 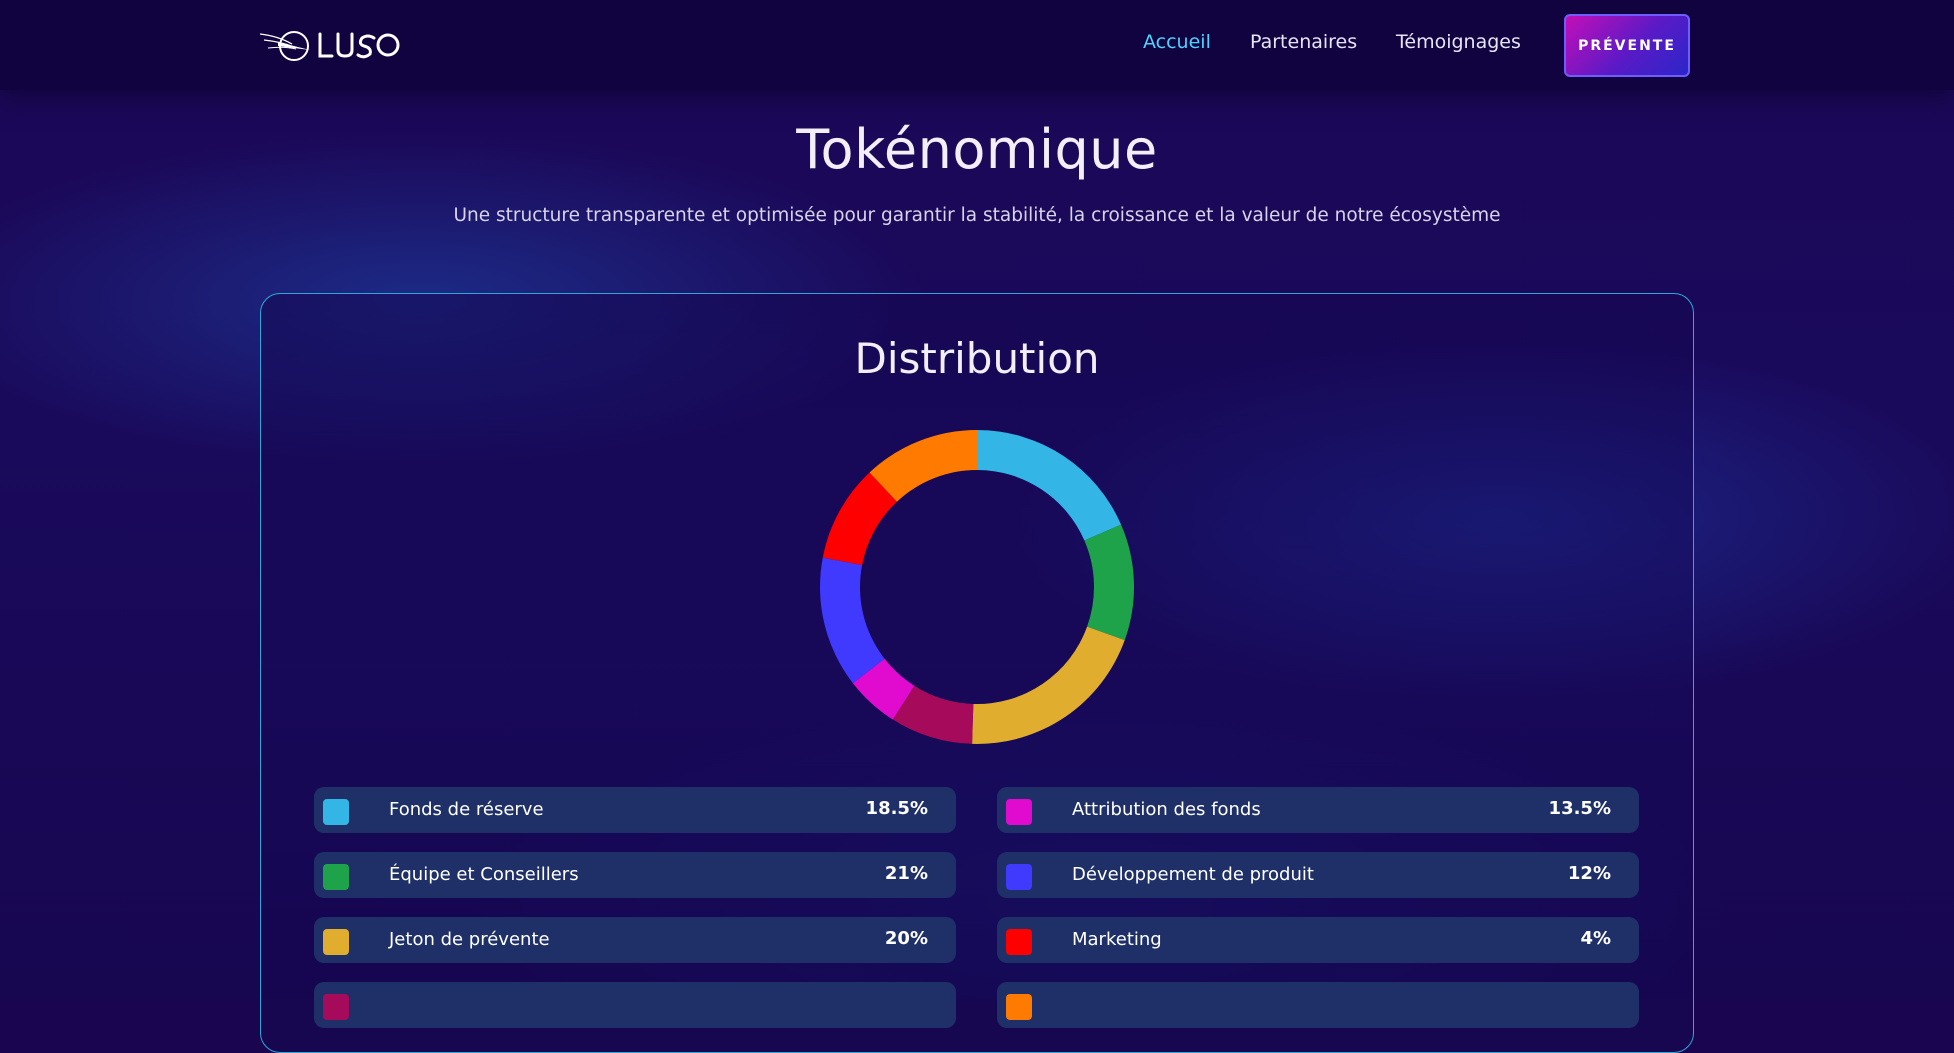 What do you see at coordinates (1177, 42) in the screenshot?
I see `nav-link-accueil: Accueil` at bounding box center [1177, 42].